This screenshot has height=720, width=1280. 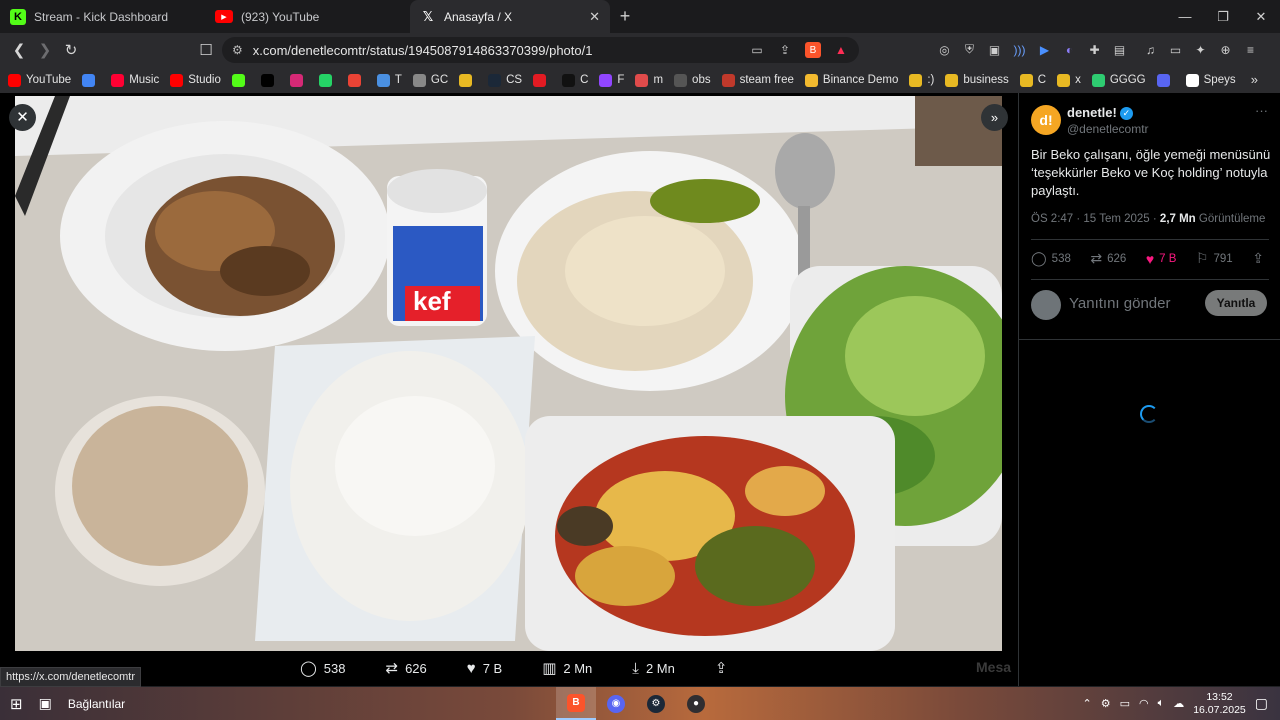 I want to click on window-extension-icon: ▣, so click(x=994, y=49).